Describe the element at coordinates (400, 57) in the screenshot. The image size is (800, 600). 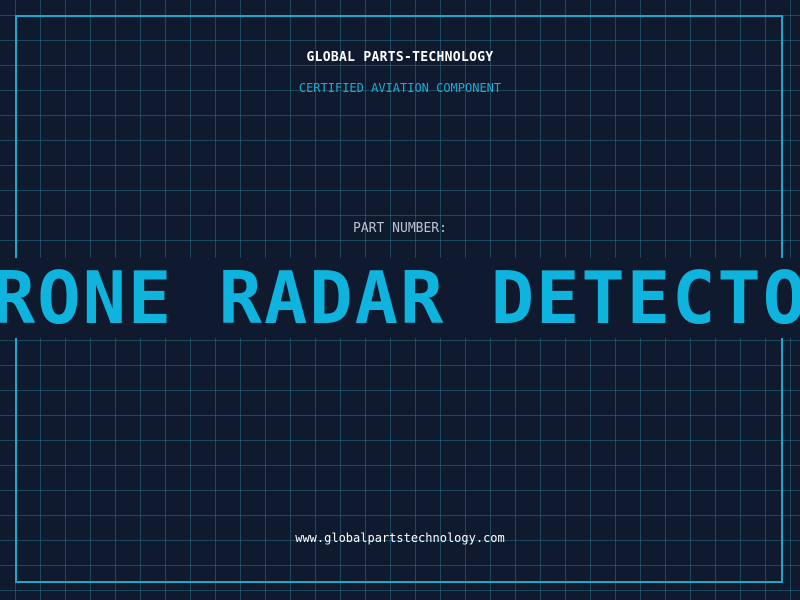
I see `company-name: GLOBAL PARTS-TECHNOLOGY` at that location.